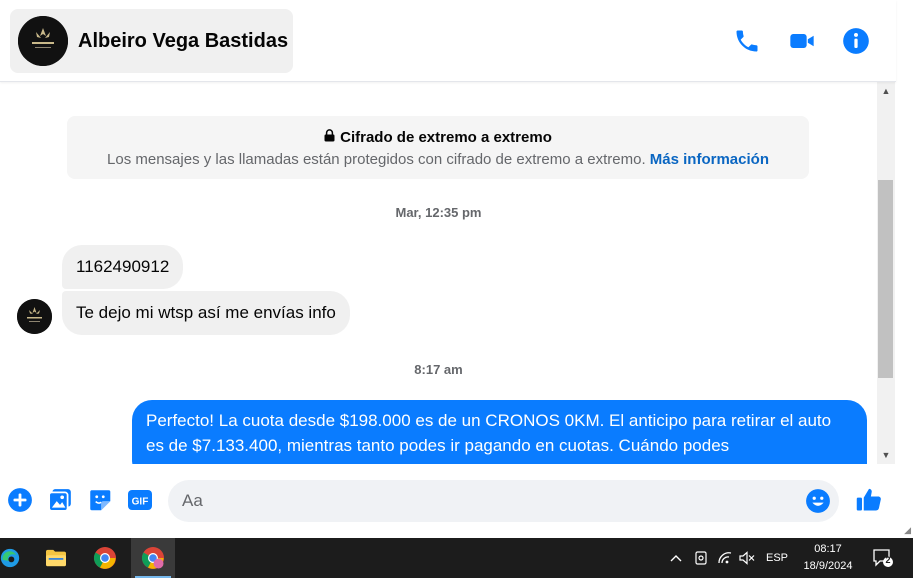  What do you see at coordinates (105, 558) in the screenshot?
I see `chrome-icon` at bounding box center [105, 558].